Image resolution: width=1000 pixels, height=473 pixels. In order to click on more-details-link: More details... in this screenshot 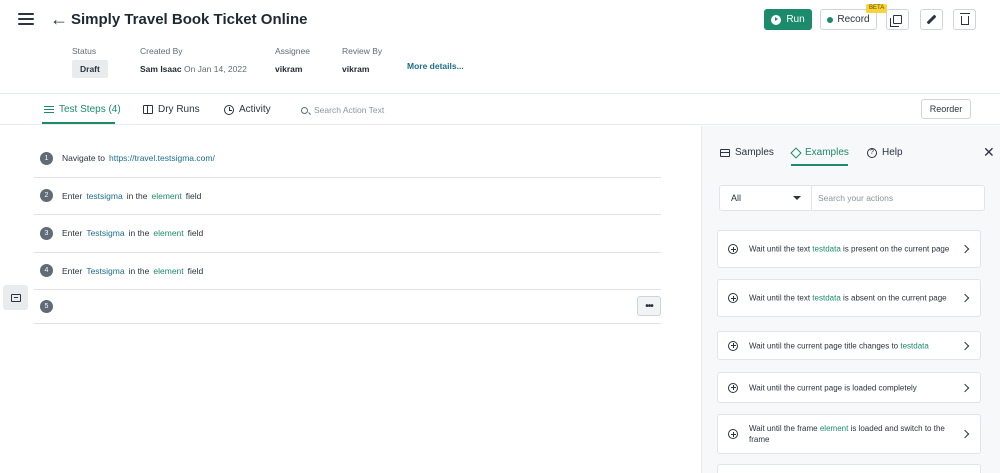, I will do `click(435, 66)`.